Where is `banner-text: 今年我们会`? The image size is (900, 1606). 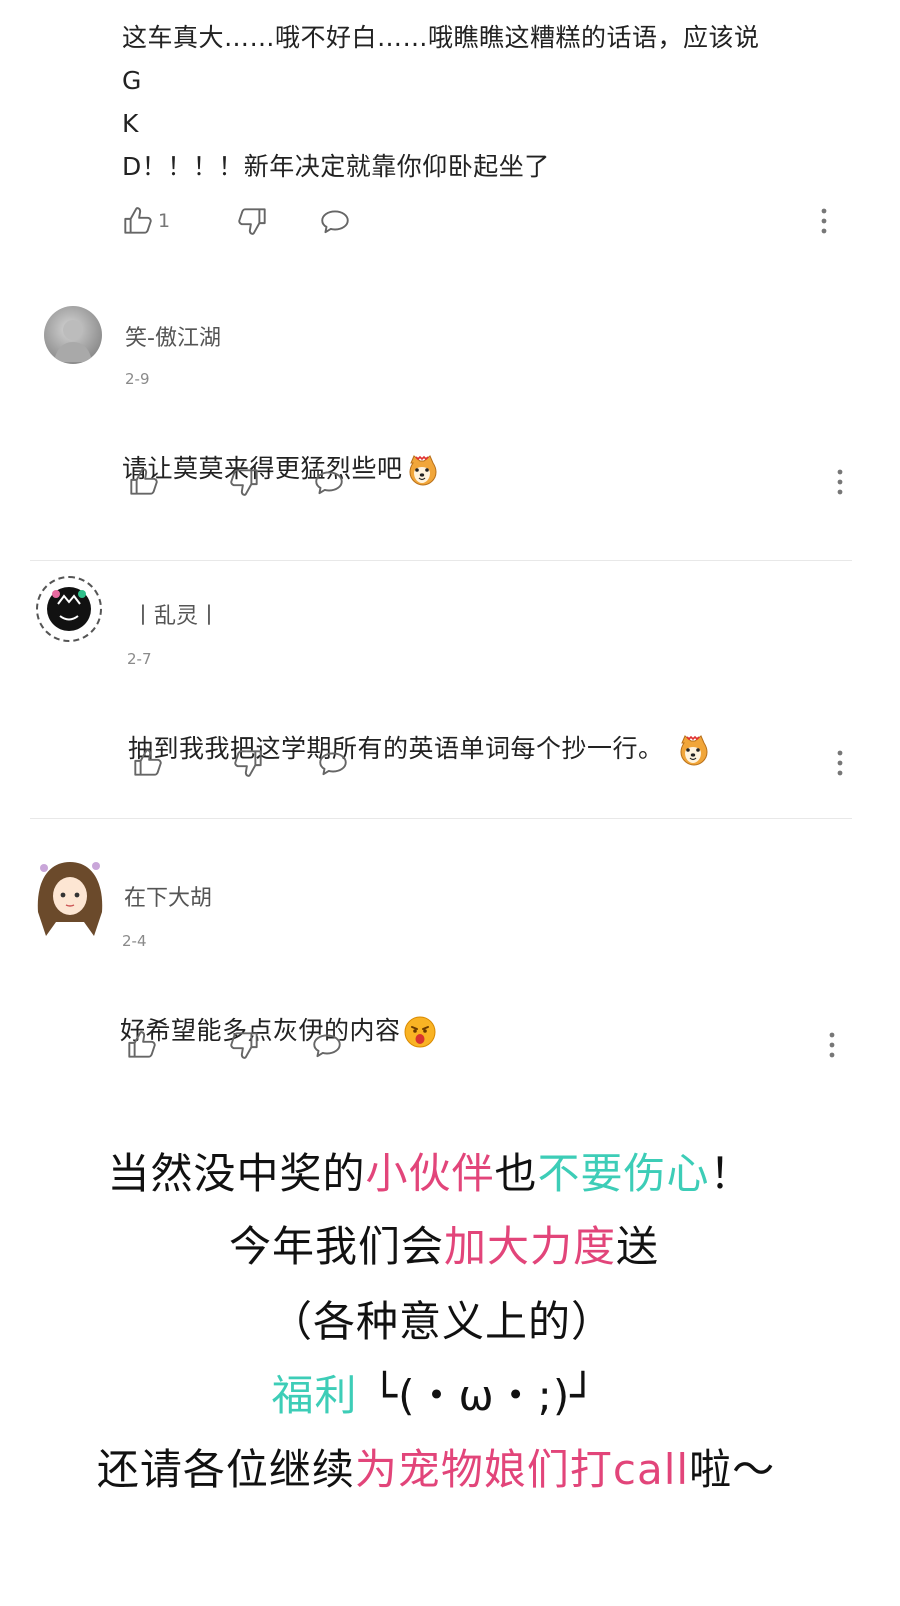
banner-text: 今年我们会 is located at coordinates (336, 1246).